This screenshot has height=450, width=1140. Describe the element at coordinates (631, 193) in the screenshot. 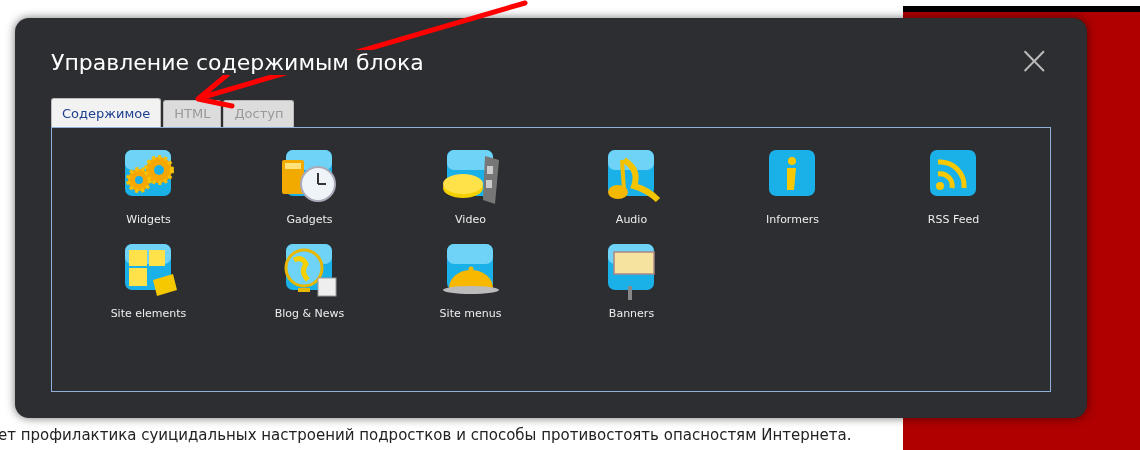

I see `content-type-item: Audio` at that location.